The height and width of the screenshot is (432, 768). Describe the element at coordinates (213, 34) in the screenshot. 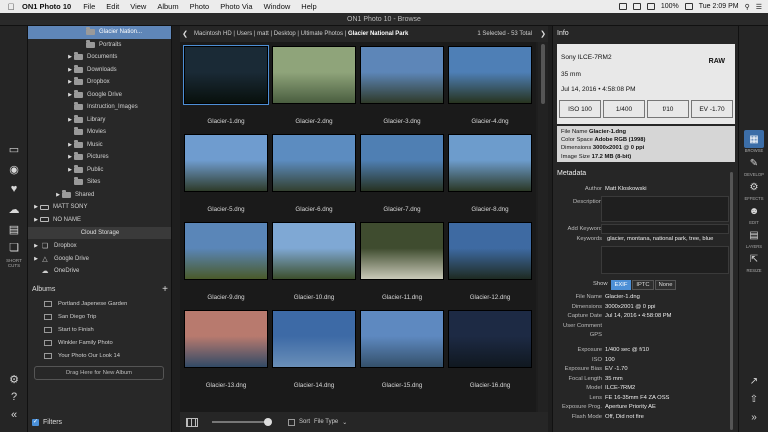

I see `crumb: Macintosh HD` at that location.